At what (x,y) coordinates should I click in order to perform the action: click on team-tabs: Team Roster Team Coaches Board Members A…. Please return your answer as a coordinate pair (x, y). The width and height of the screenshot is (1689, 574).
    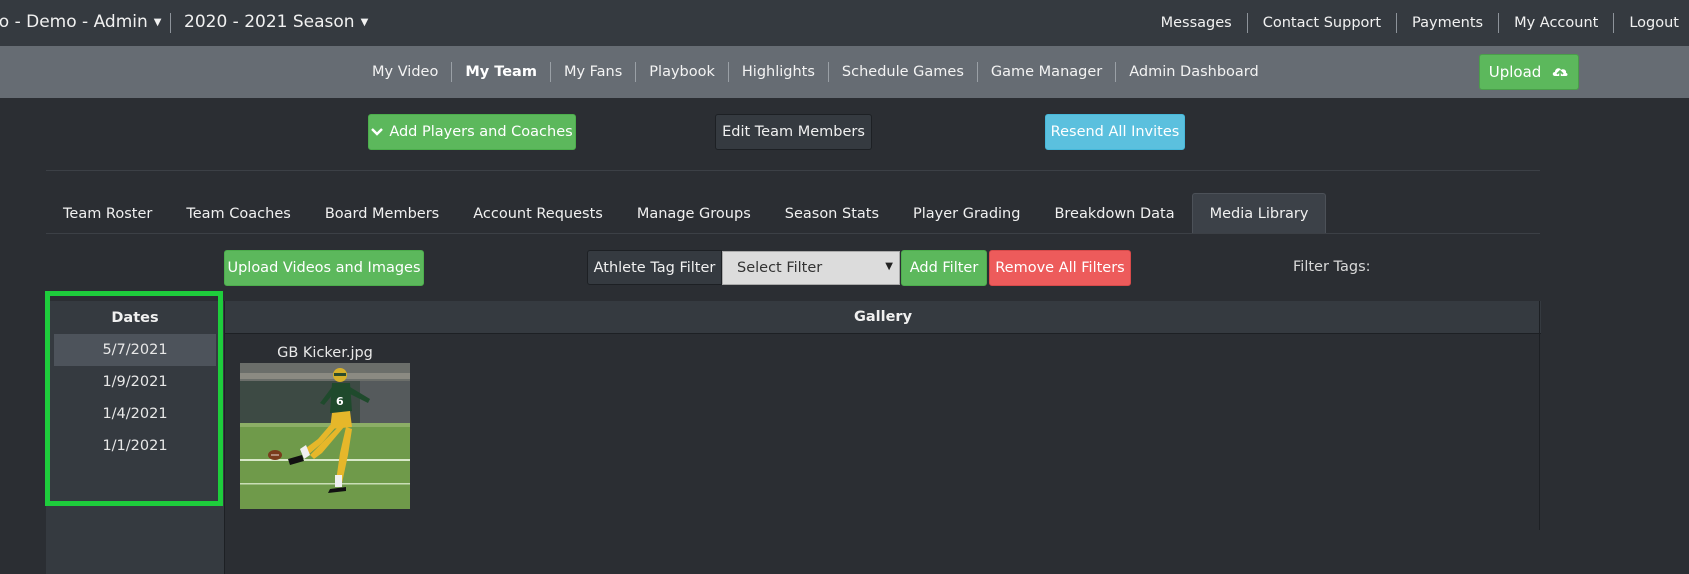
    Looking at the image, I should click on (686, 213).